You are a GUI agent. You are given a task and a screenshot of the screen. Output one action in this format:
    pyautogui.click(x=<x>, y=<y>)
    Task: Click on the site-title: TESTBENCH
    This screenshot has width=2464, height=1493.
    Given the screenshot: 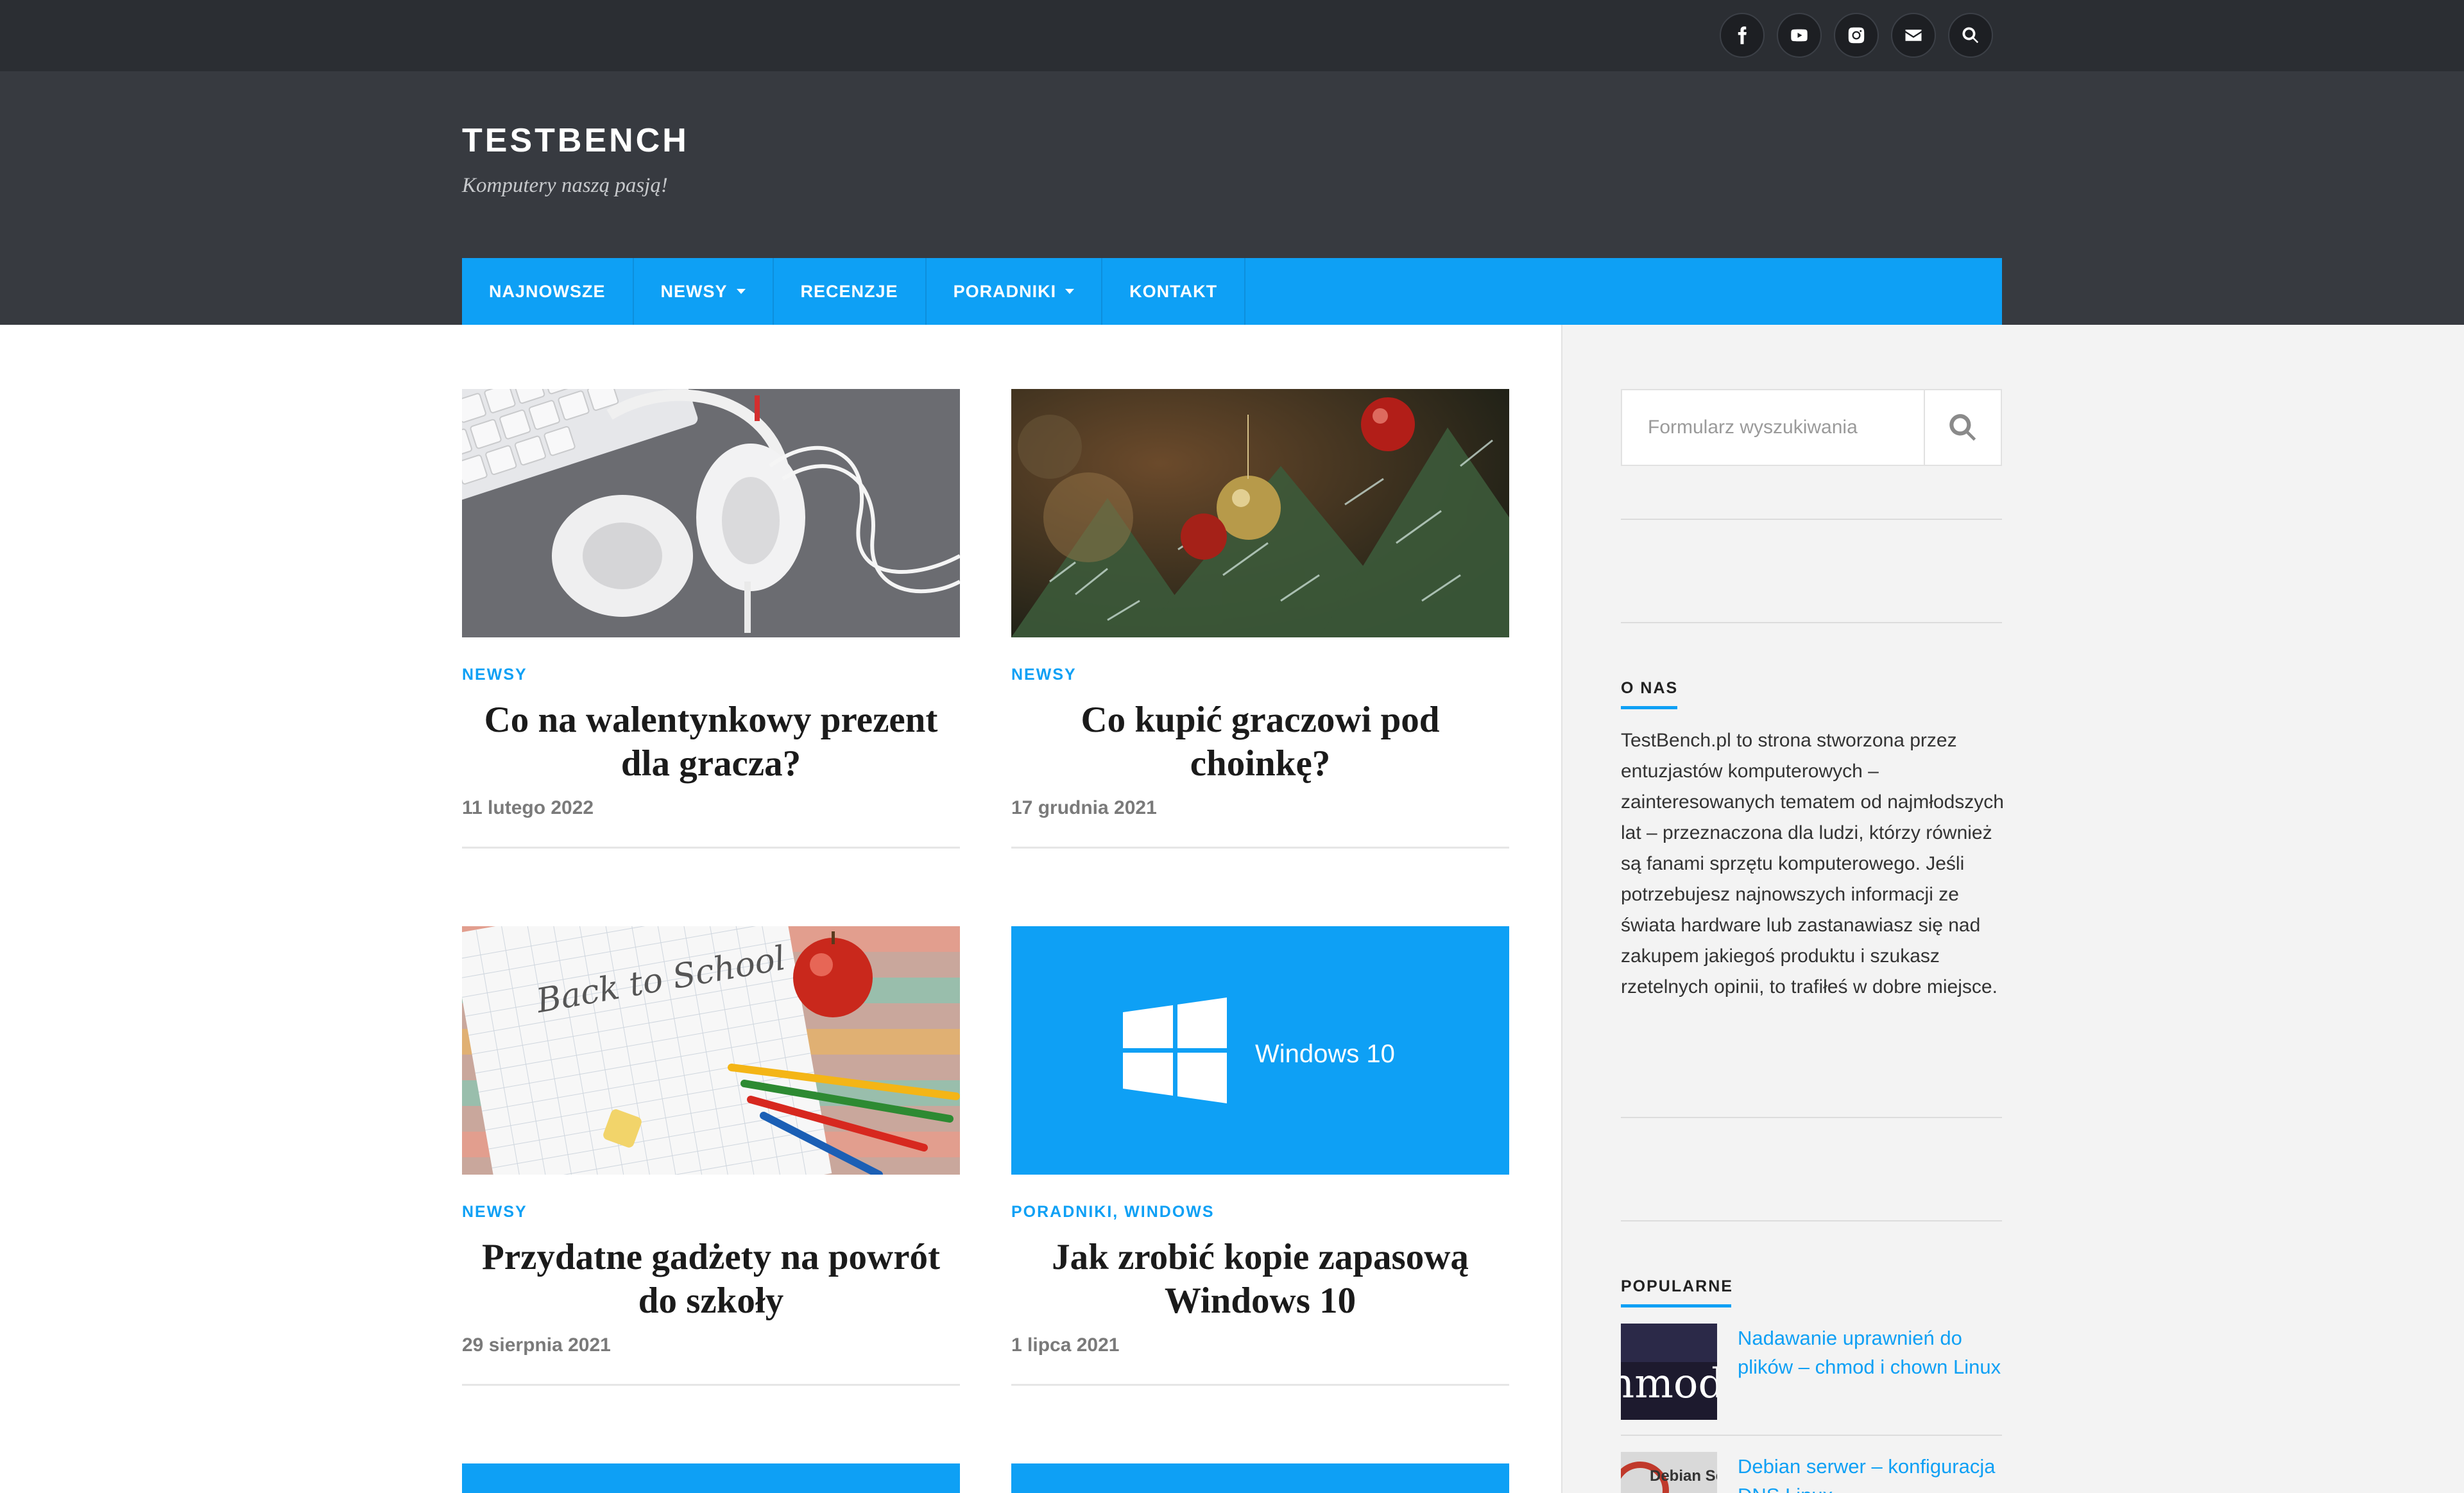 What is the action you would take?
    pyautogui.click(x=576, y=140)
    